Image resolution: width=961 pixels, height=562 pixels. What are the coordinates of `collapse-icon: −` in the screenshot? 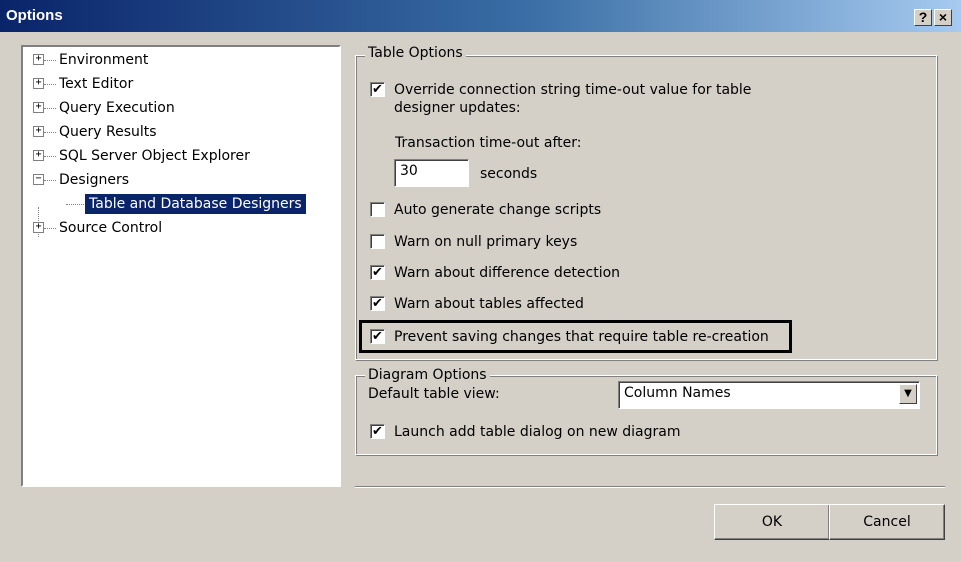 It's located at (38, 179).